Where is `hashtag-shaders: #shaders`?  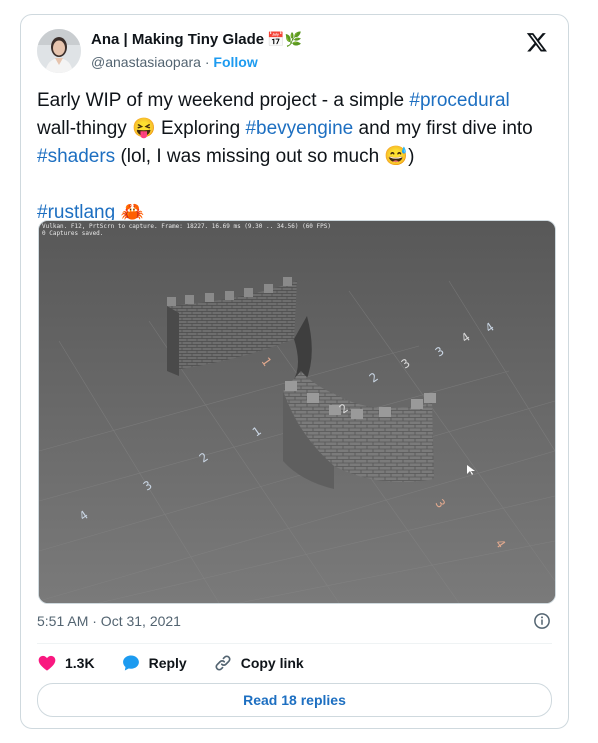
hashtag-shaders: #shaders is located at coordinates (76, 156).